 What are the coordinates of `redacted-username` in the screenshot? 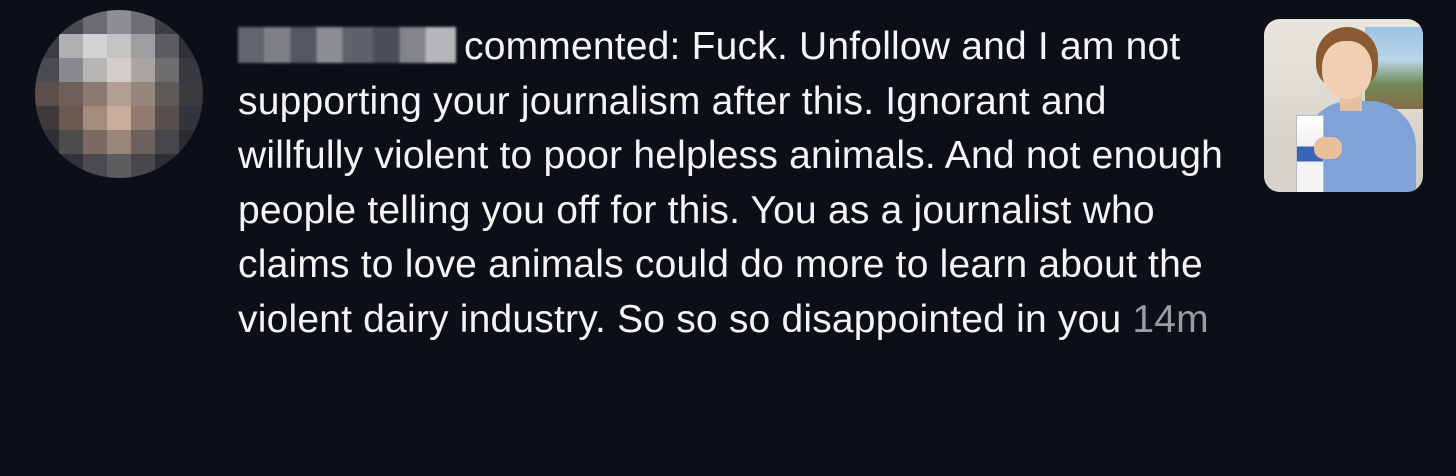 It's located at (347, 45).